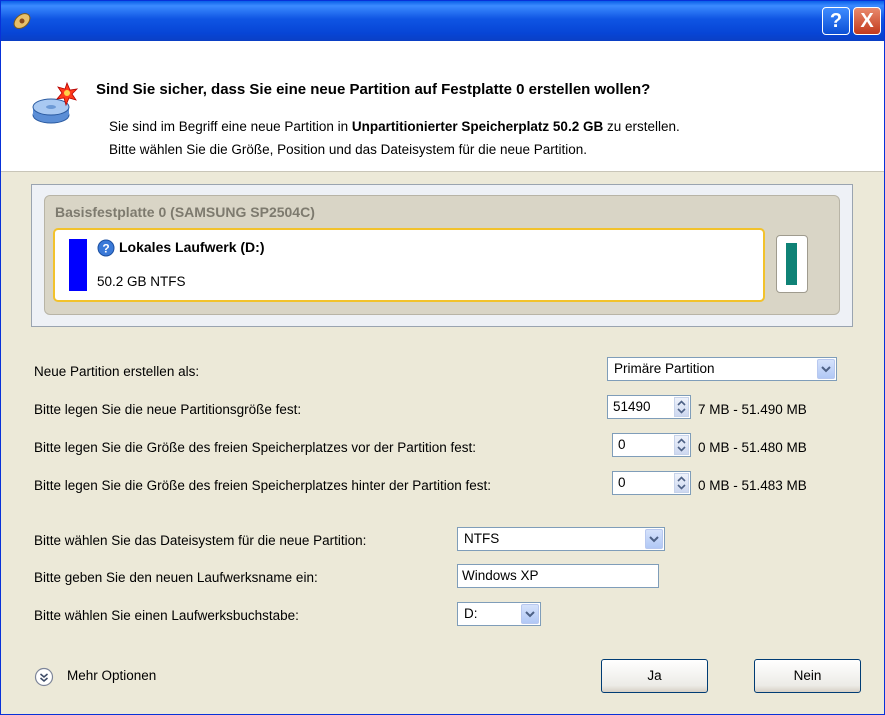 Image resolution: width=885 pixels, height=715 pixels. Describe the element at coordinates (752, 485) in the screenshot. I see `space-after-range: 0 MB - 51.483 MB` at that location.